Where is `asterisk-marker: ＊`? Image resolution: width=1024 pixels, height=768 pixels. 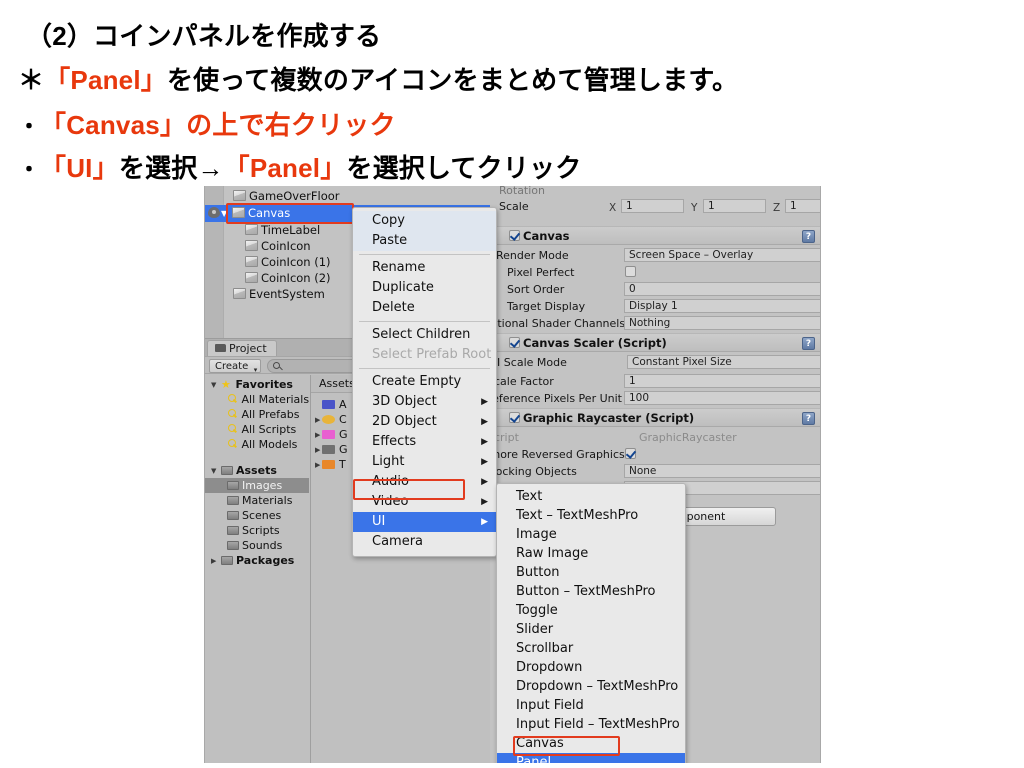 asterisk-marker: ＊ is located at coordinates (31, 80).